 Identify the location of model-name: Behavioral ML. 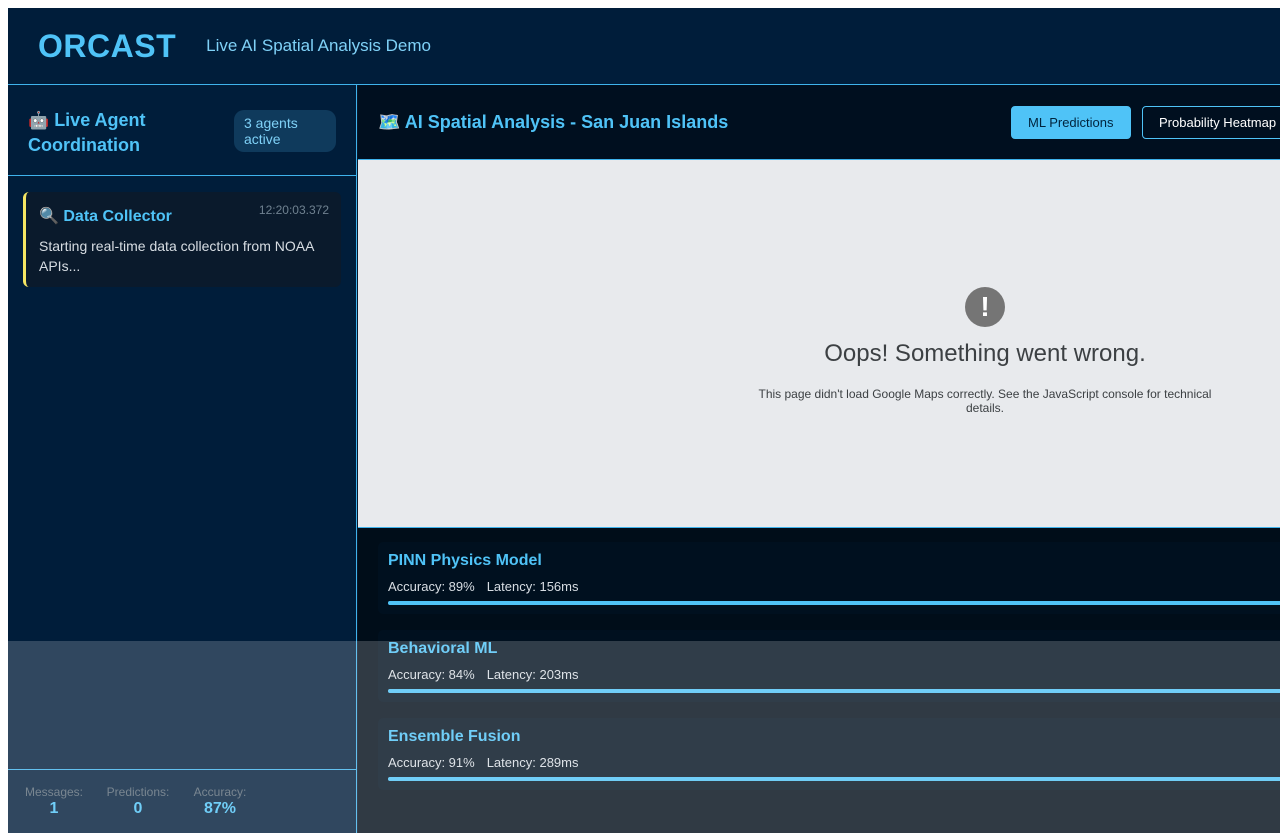
(443, 648).